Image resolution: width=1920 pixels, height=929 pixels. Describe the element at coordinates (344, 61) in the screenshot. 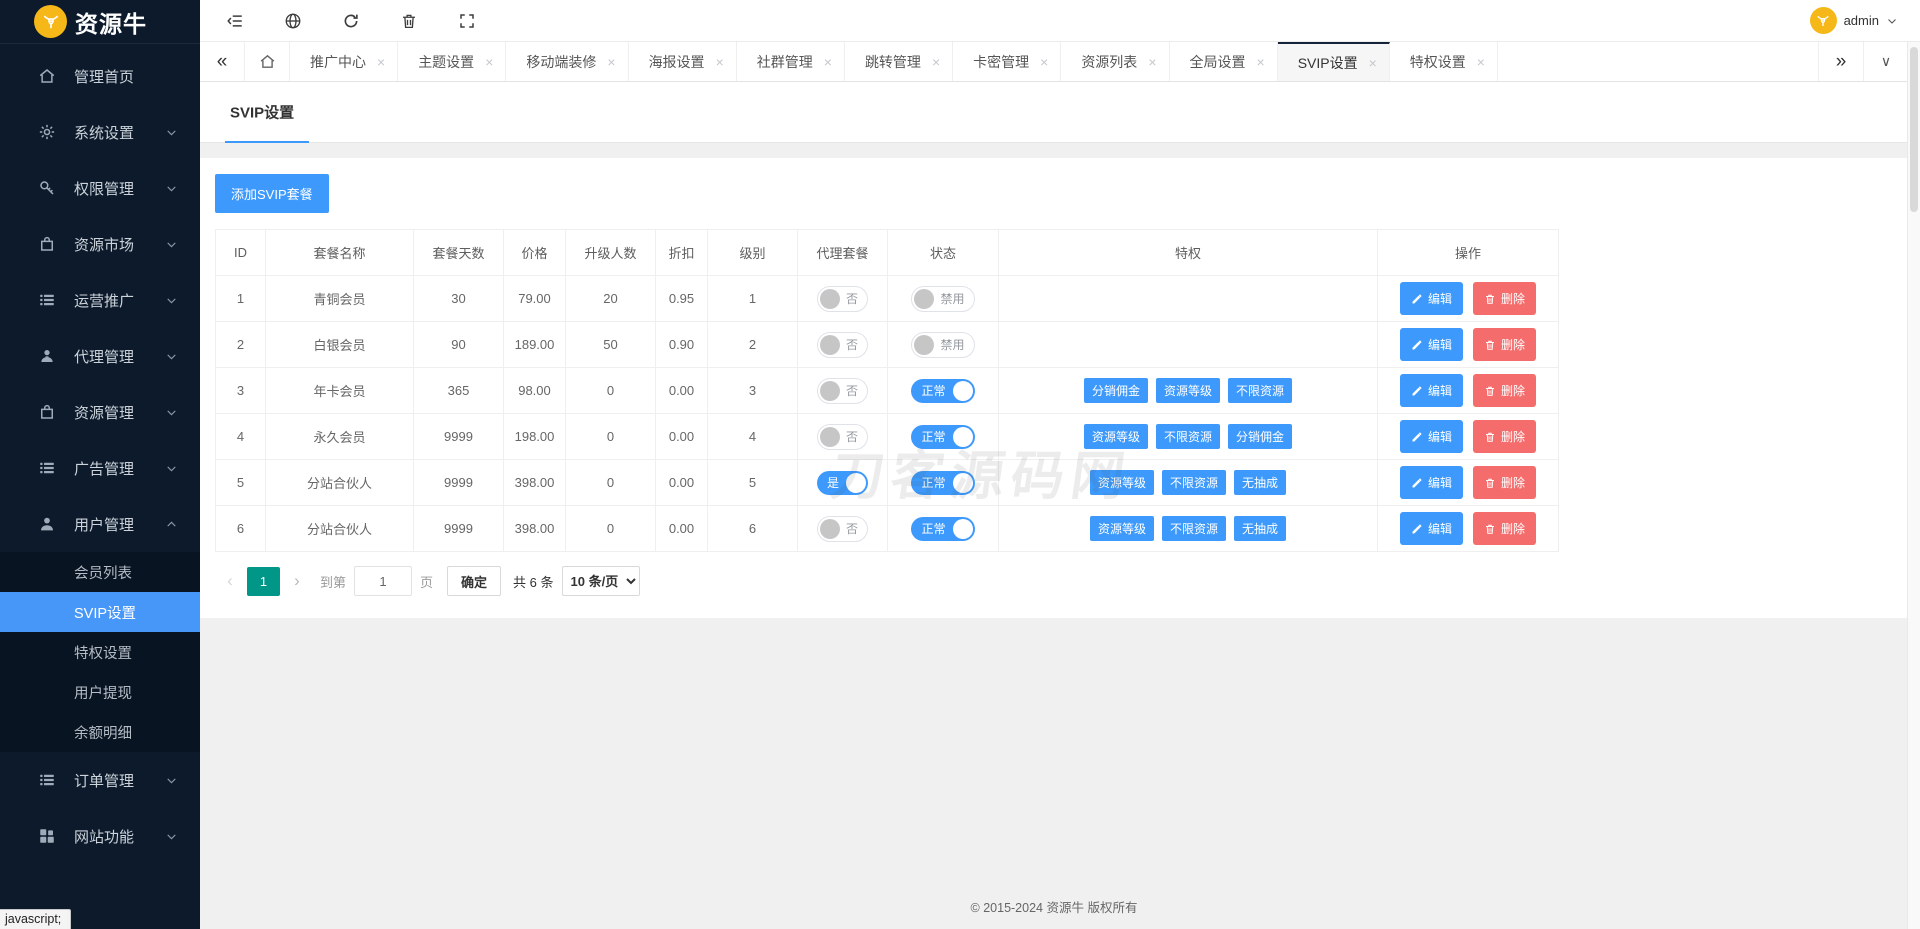

I see `tab-0: 推广中心 ×` at that location.